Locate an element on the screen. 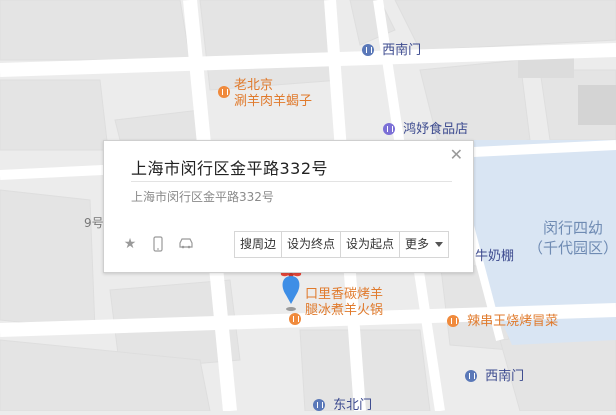 This screenshot has height=415, width=616. poi-kouli-line1: 口里香碳烤羊 is located at coordinates (344, 294).